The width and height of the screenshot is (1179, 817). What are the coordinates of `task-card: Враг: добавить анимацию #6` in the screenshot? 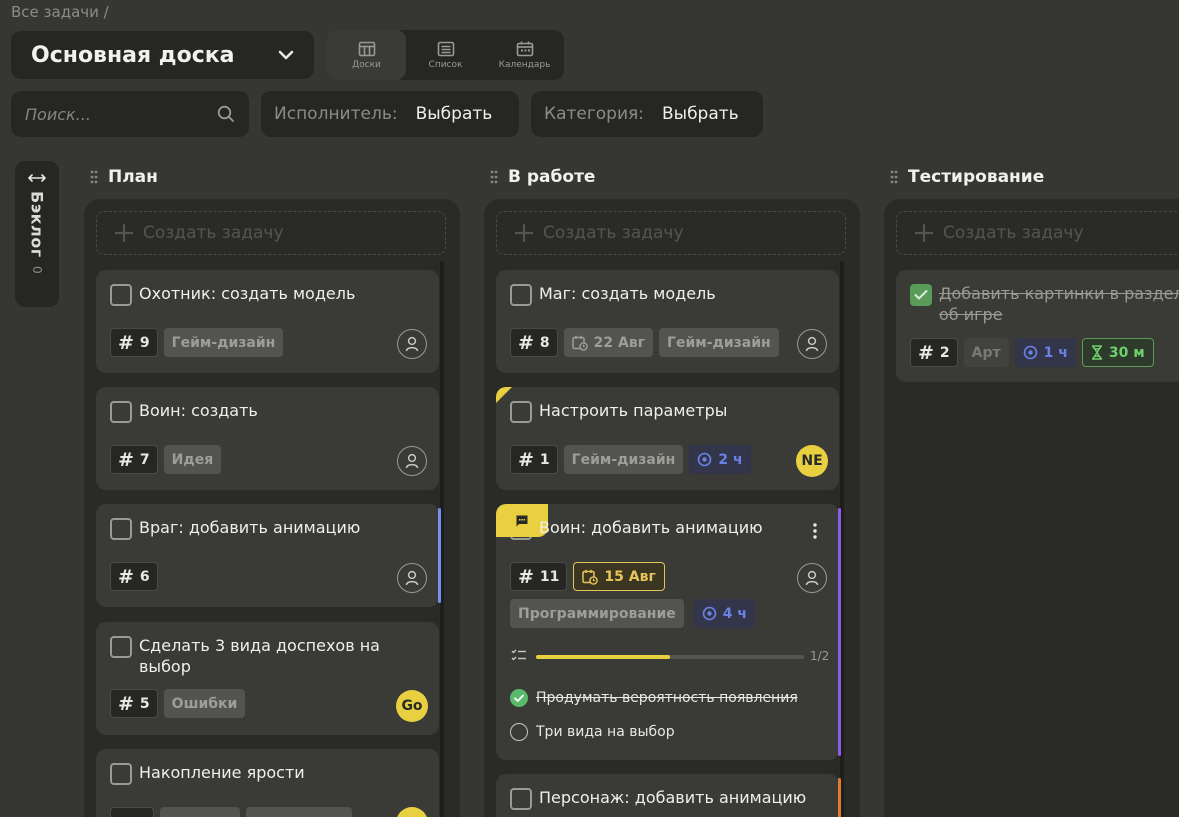 It's located at (268, 555).